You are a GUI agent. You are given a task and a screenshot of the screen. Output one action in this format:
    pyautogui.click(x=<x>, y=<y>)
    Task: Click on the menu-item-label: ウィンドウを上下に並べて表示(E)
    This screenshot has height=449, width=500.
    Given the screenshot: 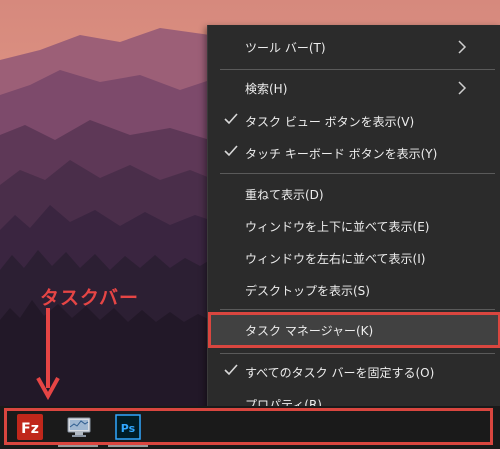 What is the action you would take?
    pyautogui.click(x=337, y=227)
    